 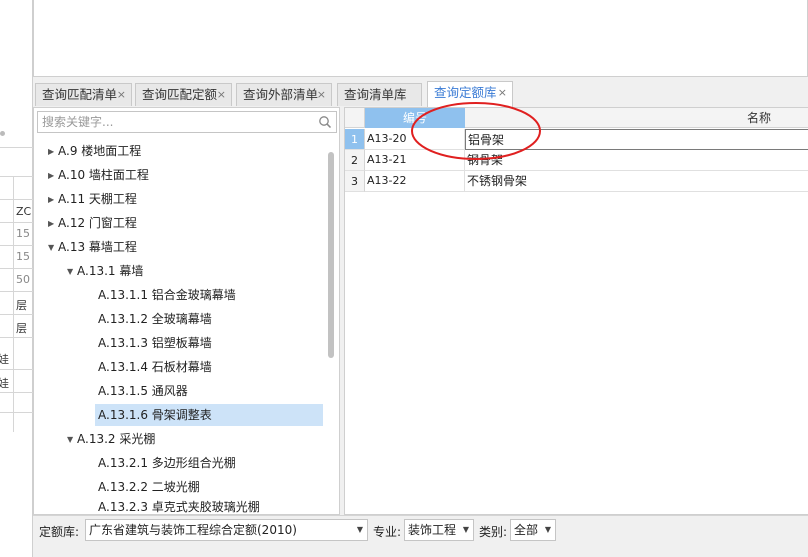 What do you see at coordinates (155, 367) in the screenshot?
I see `tree-leaf: A.13.1.4 石板材幕墙` at bounding box center [155, 367].